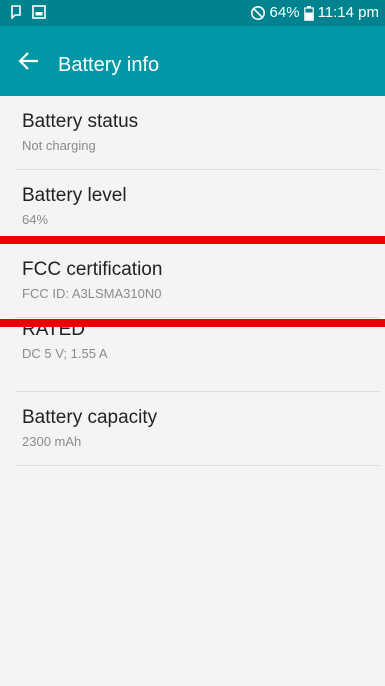 The height and width of the screenshot is (686, 385). I want to click on arrow-left-icon, so click(29, 61).